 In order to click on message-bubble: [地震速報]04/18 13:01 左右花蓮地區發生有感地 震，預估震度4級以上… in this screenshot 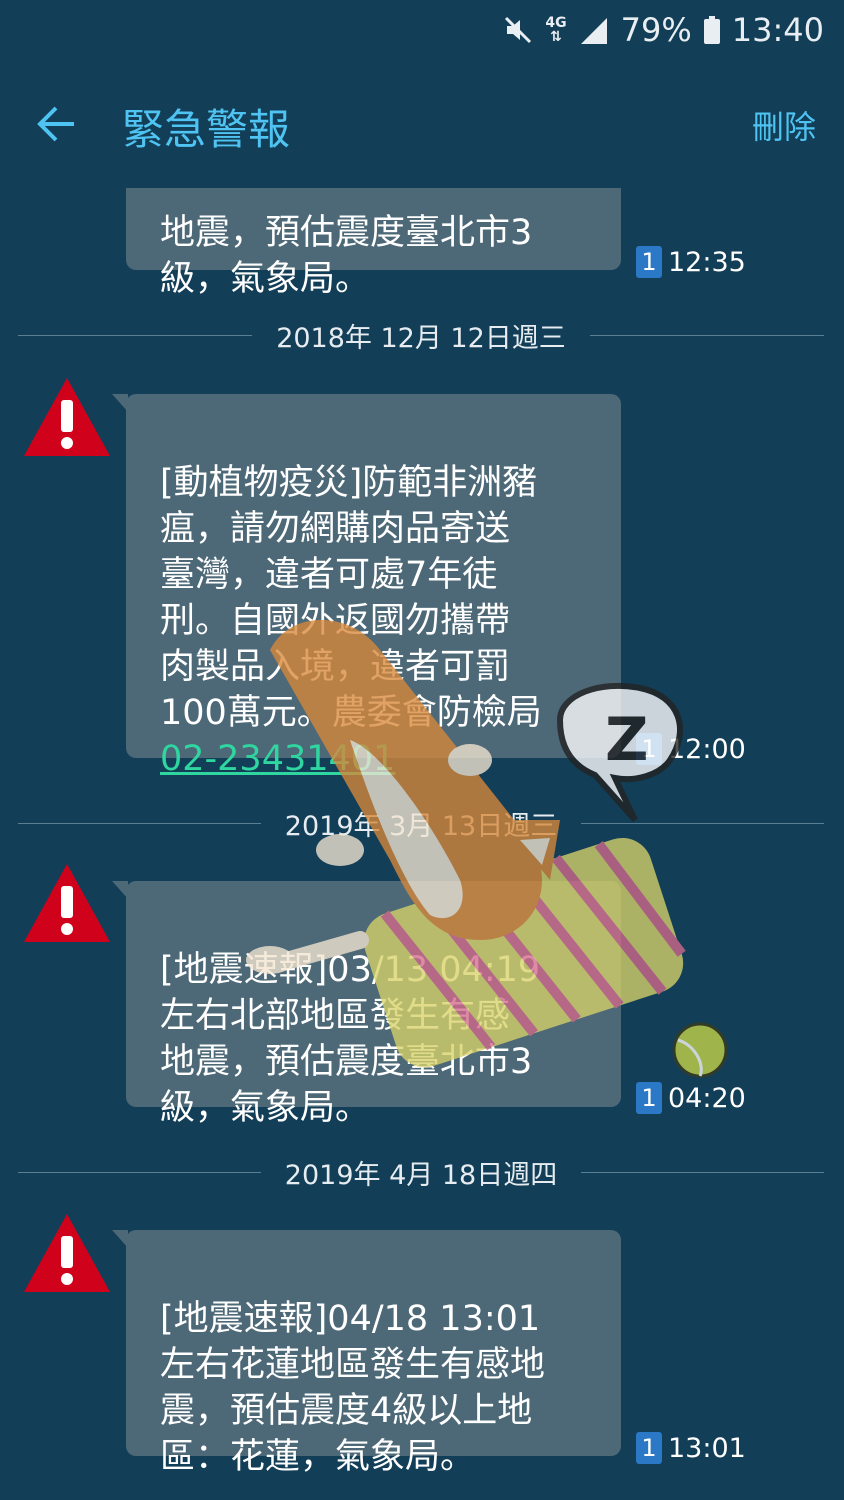, I will do `click(366, 1353)`.